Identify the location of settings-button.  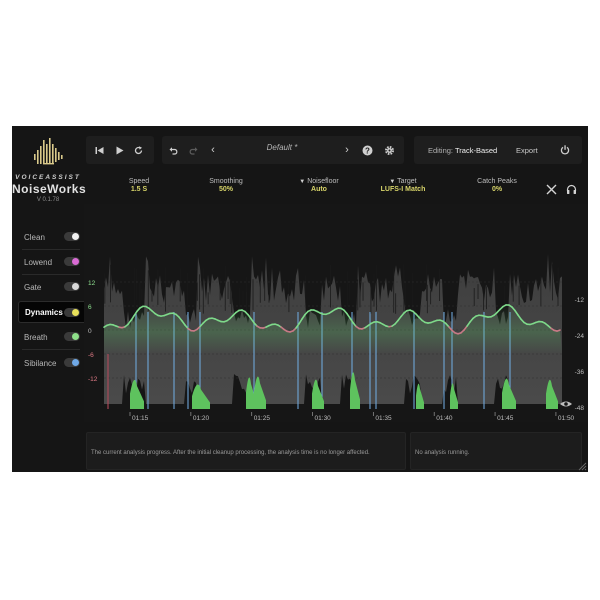
(389, 150).